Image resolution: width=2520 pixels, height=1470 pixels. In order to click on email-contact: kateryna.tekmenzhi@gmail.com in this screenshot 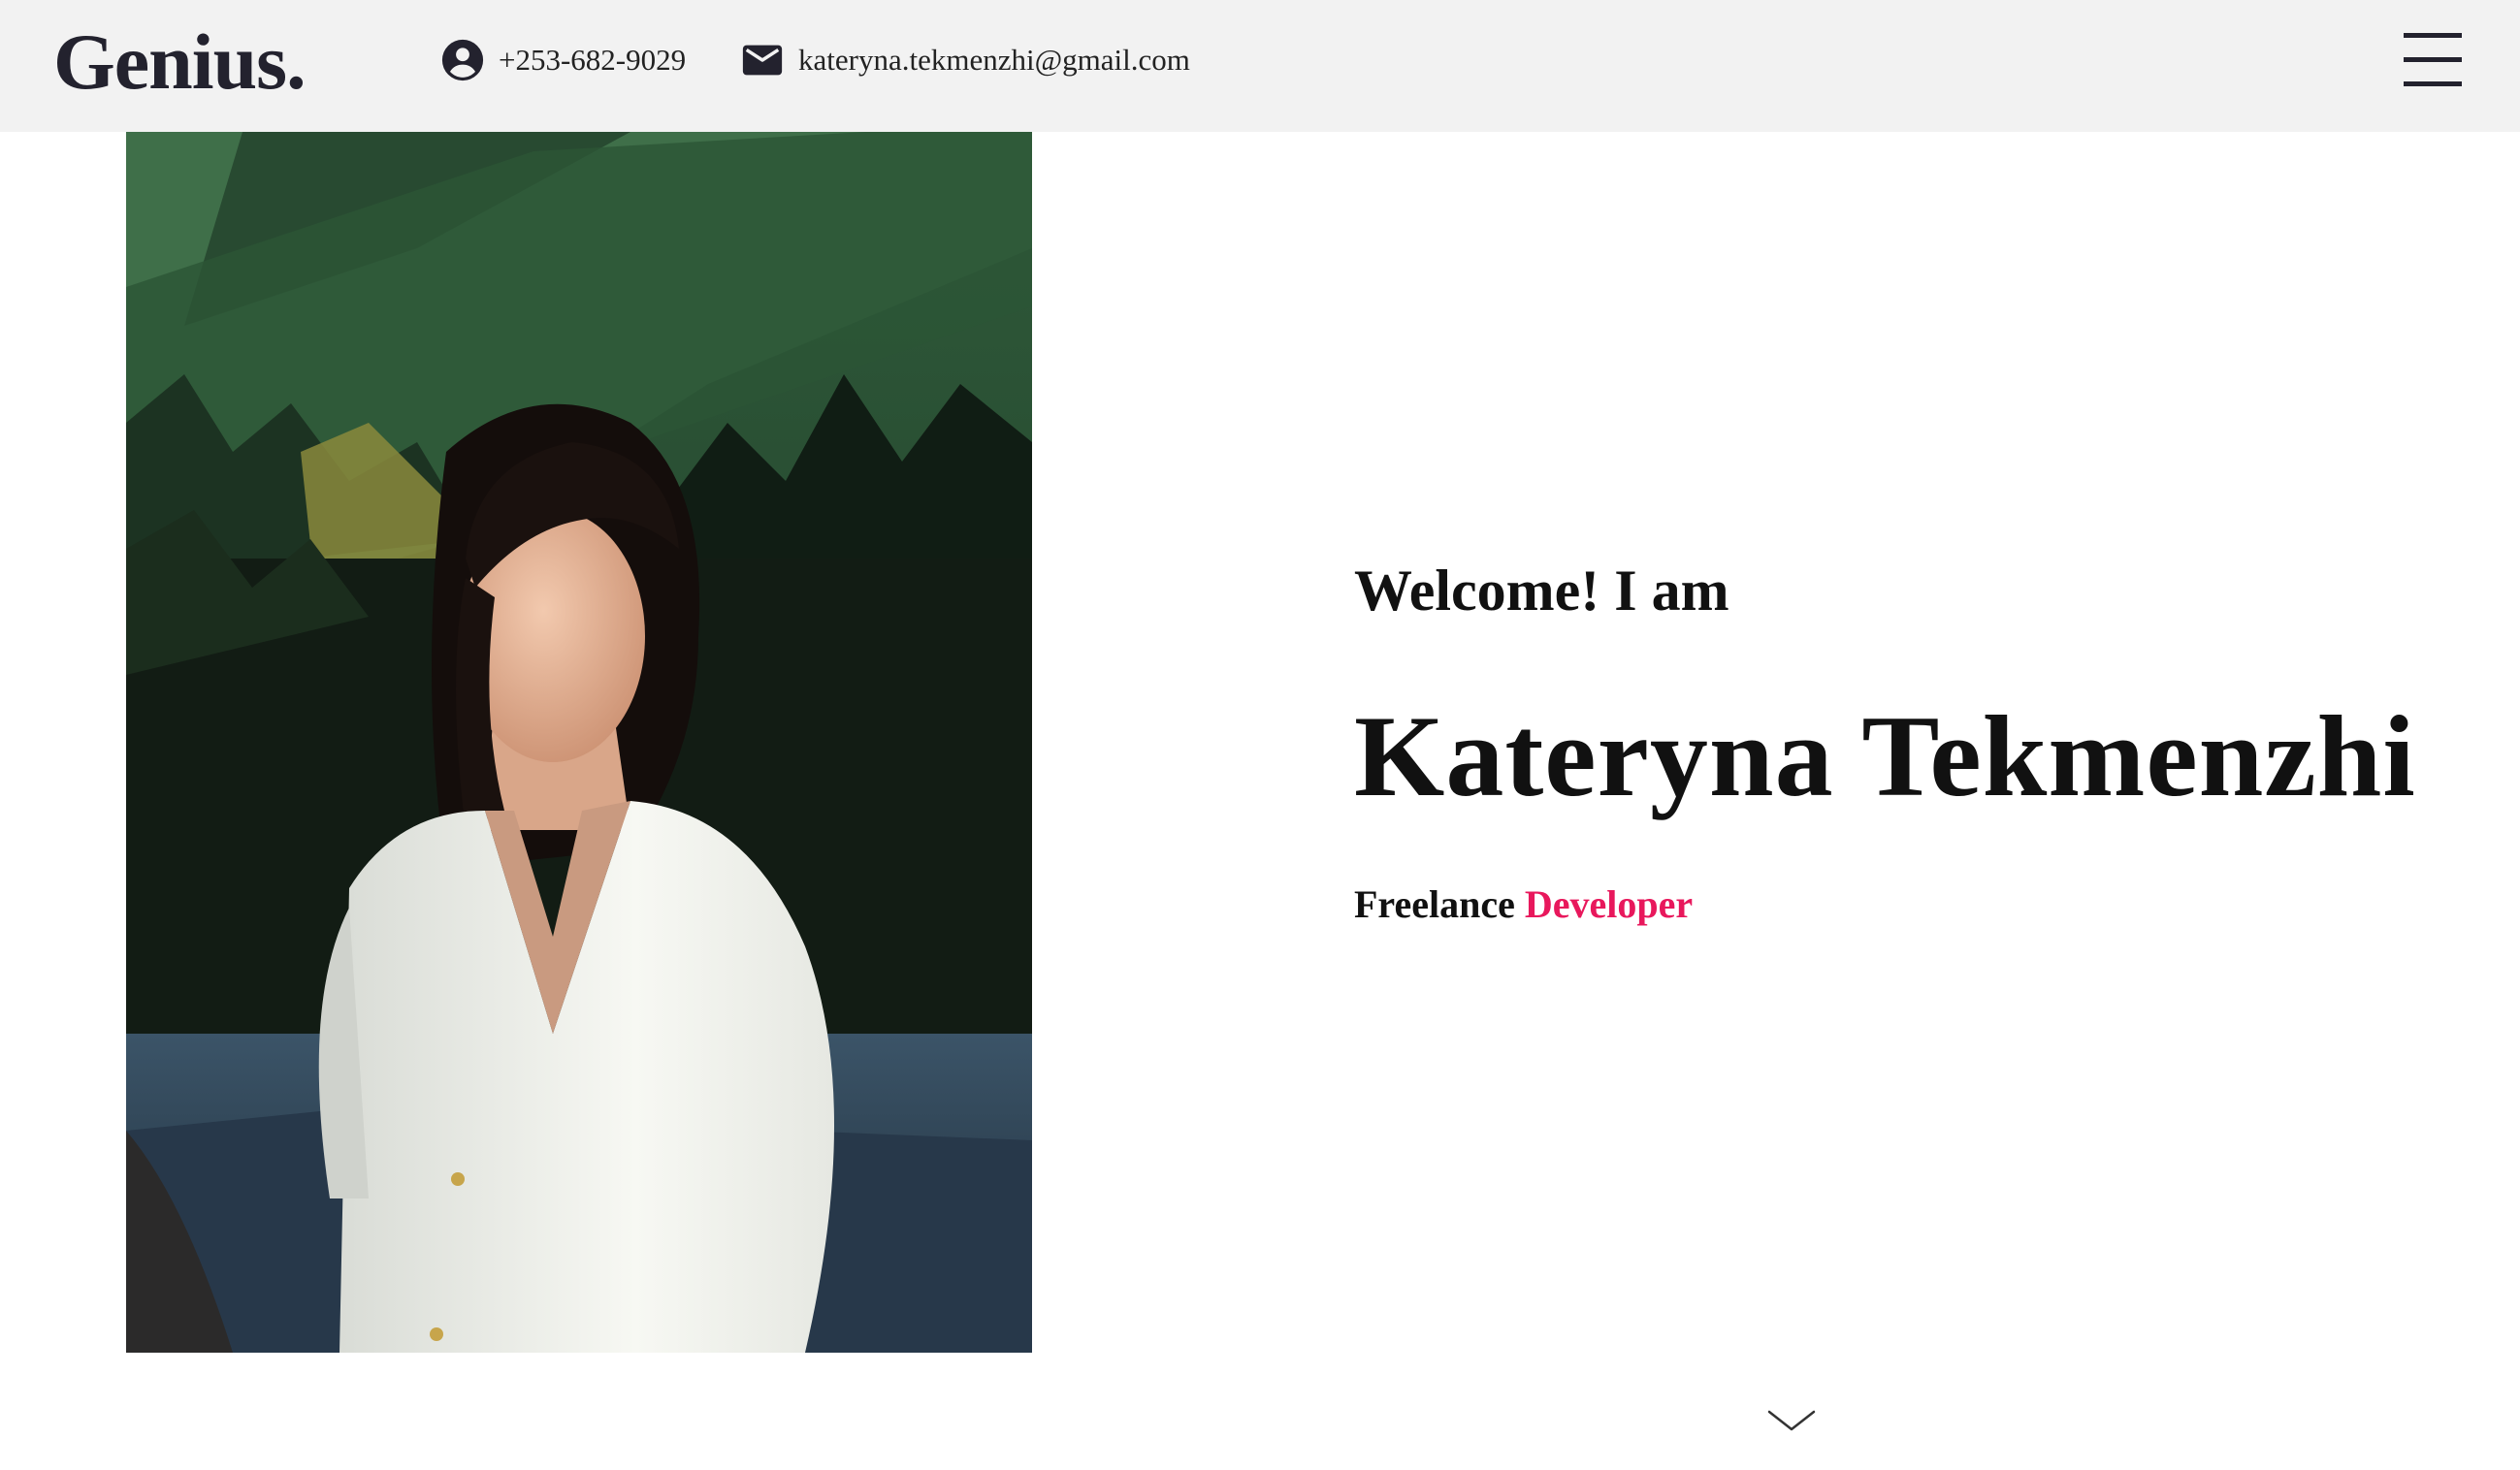, I will do `click(965, 60)`.